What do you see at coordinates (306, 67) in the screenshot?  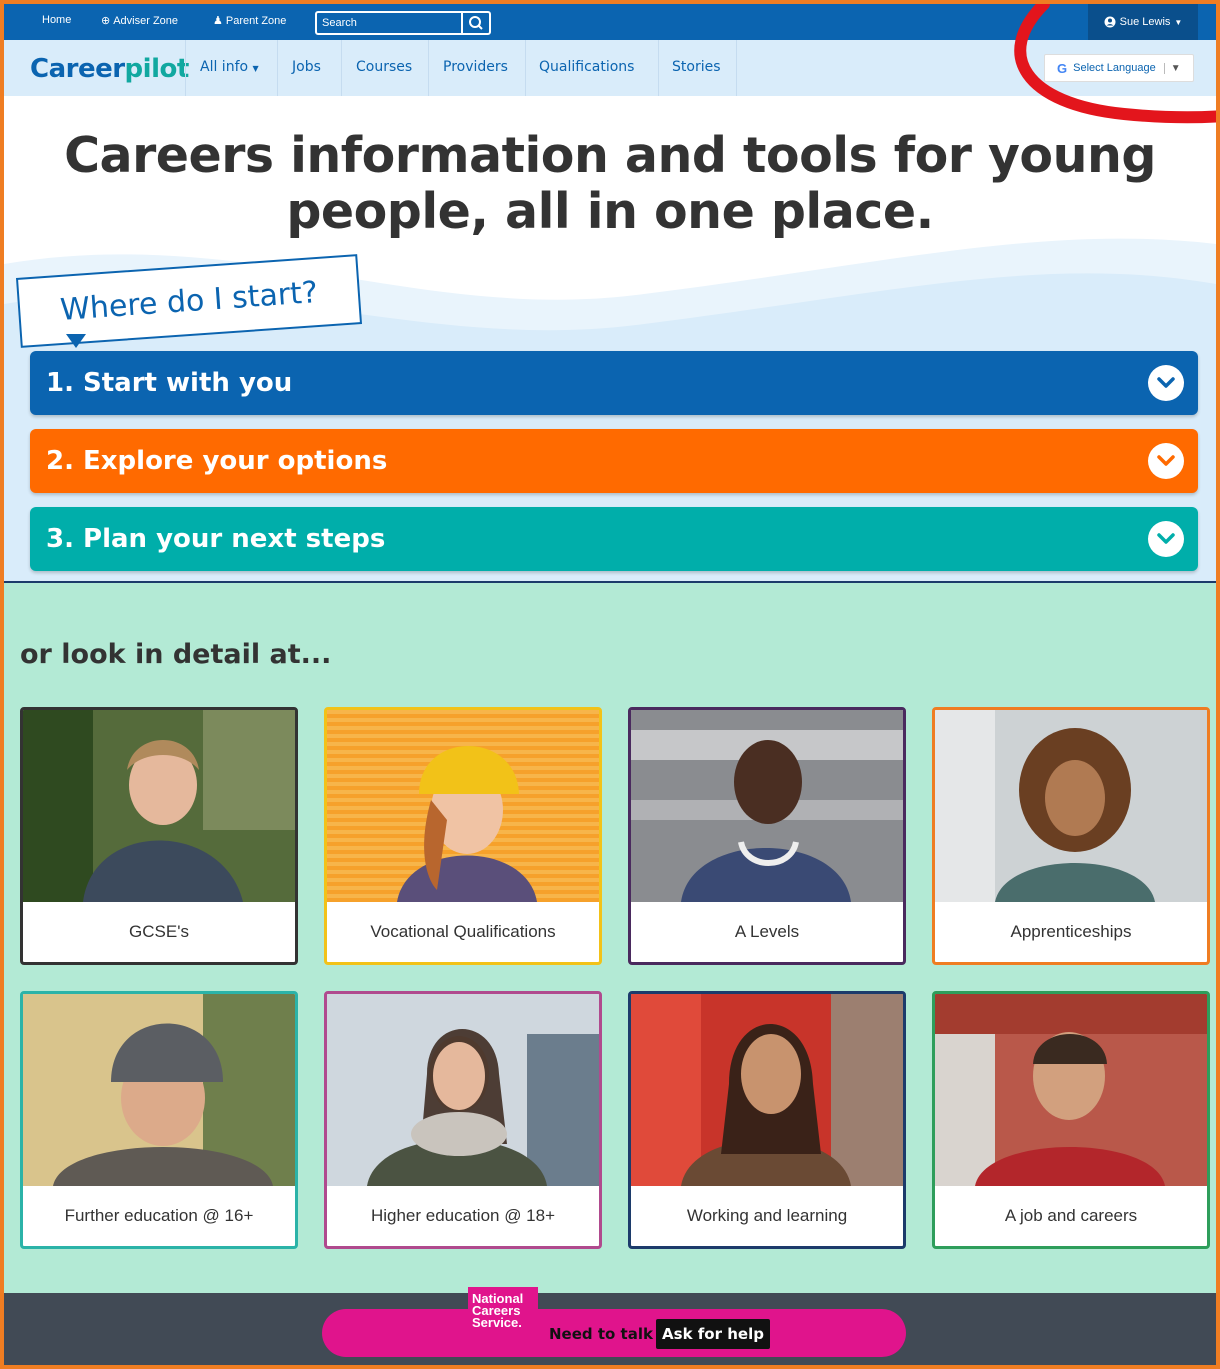 I see `nav-item-jobs: Jobs` at bounding box center [306, 67].